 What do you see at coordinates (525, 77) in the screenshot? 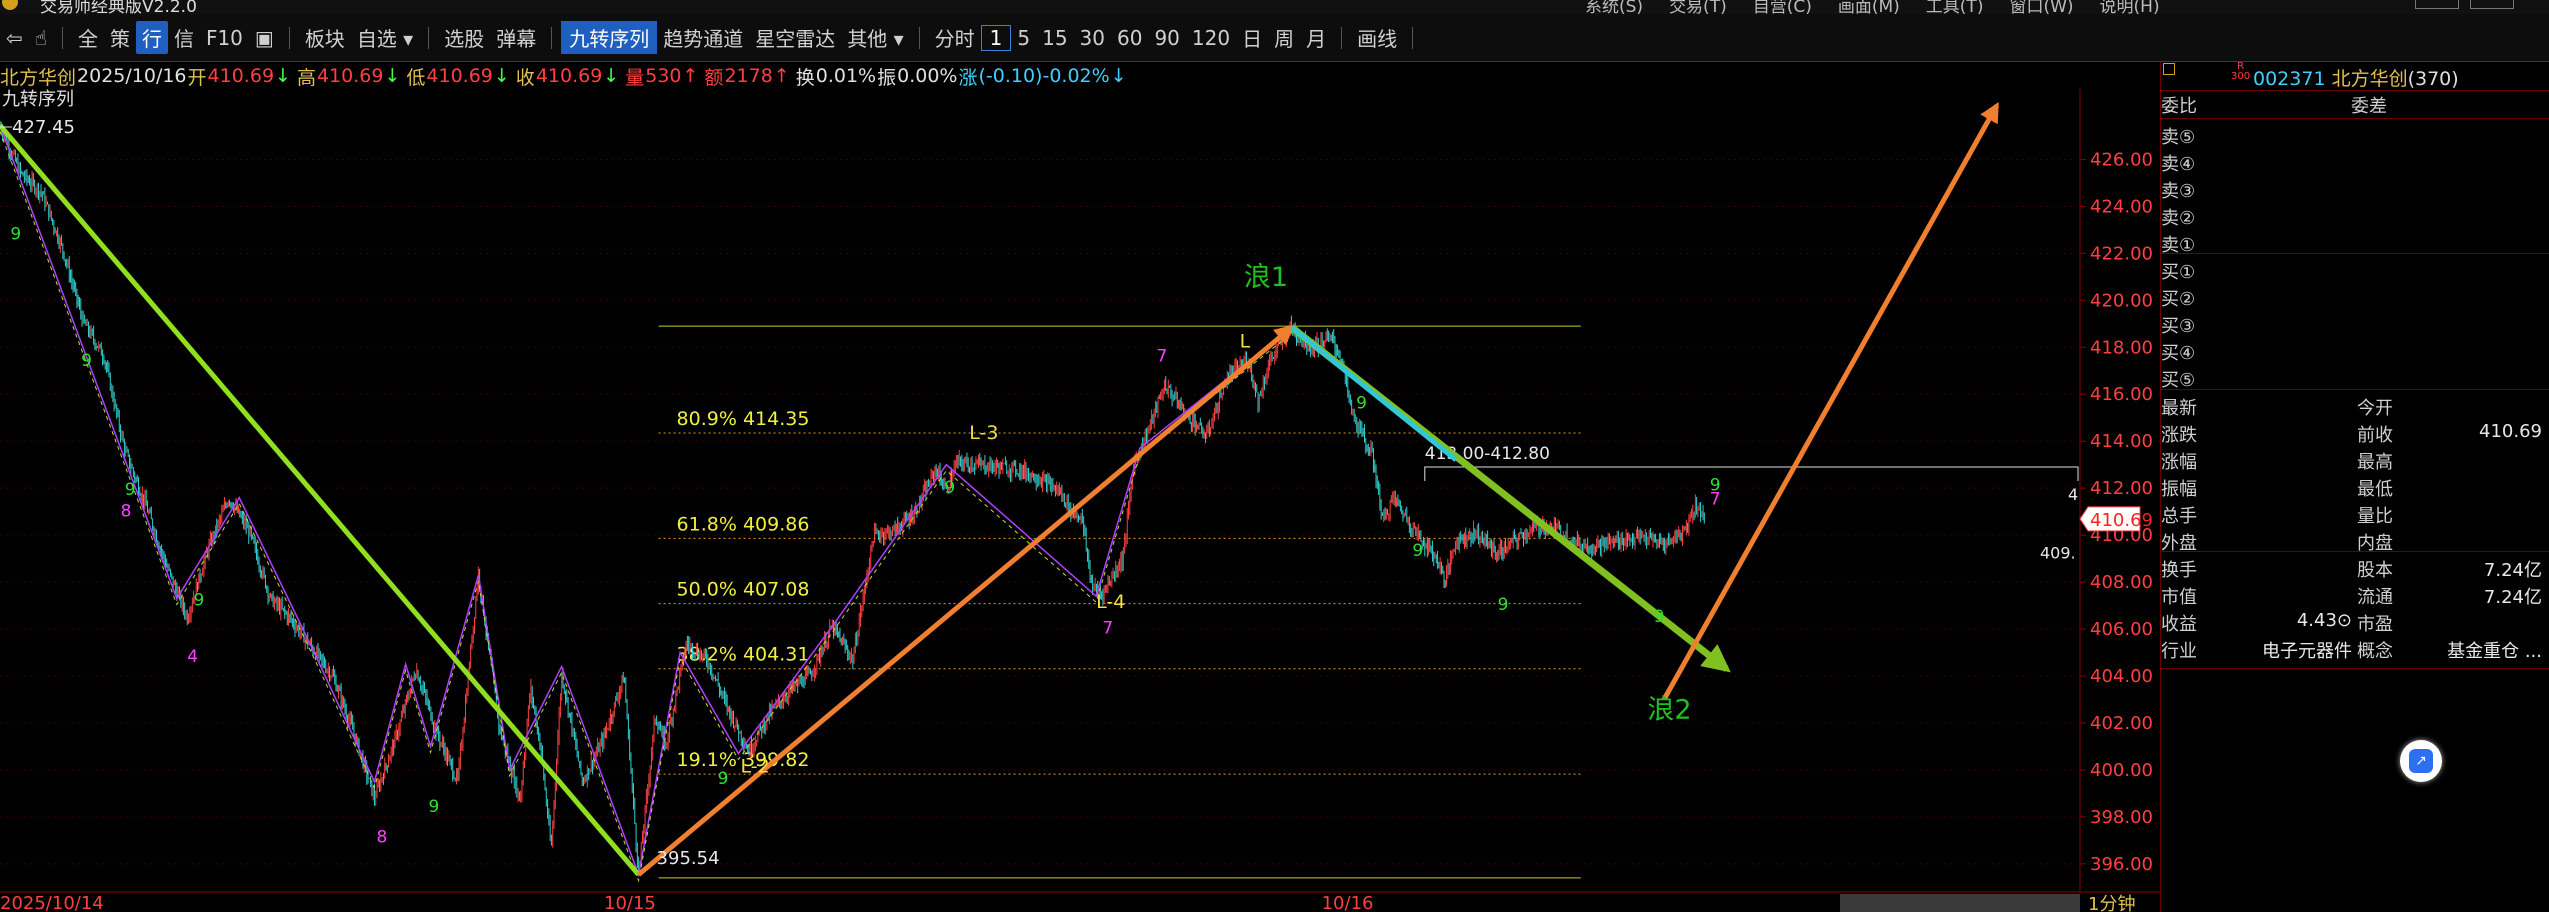
I see `info-segment: 收` at bounding box center [525, 77].